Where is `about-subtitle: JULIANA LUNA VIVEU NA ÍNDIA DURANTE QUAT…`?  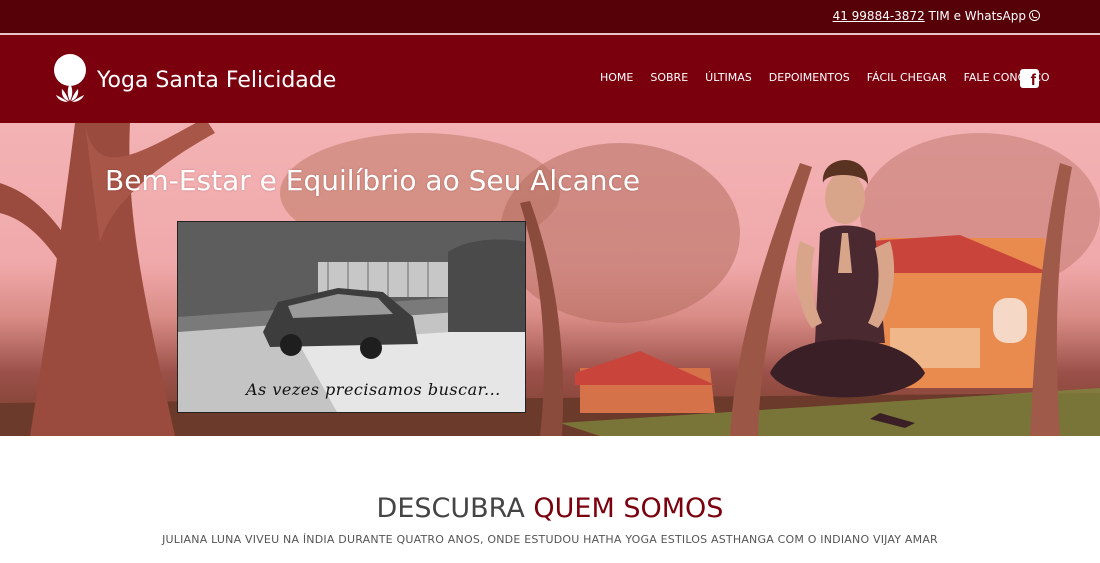 about-subtitle: JULIANA LUNA VIVEU NA ÍNDIA DURANTE QUAT… is located at coordinates (550, 539).